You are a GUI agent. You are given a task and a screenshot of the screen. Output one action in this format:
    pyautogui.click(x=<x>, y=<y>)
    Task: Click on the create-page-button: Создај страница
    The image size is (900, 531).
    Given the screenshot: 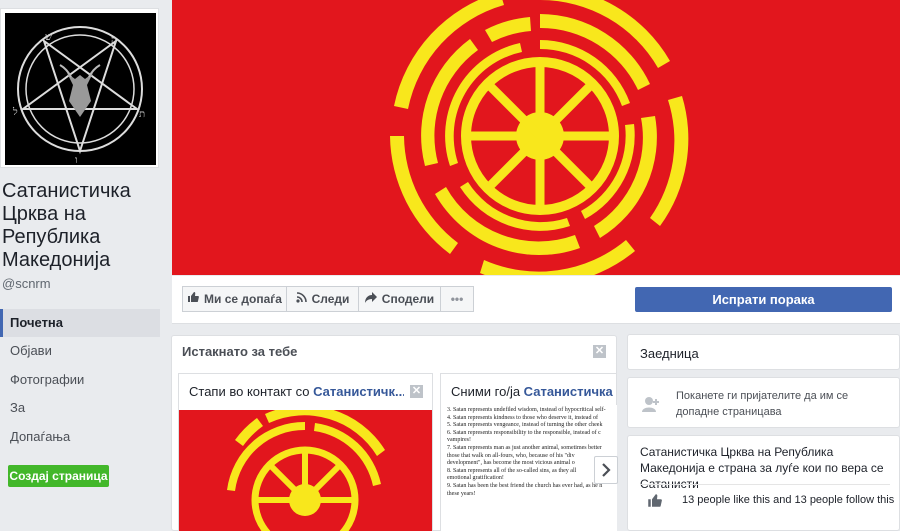 What is the action you would take?
    pyautogui.click(x=58, y=476)
    